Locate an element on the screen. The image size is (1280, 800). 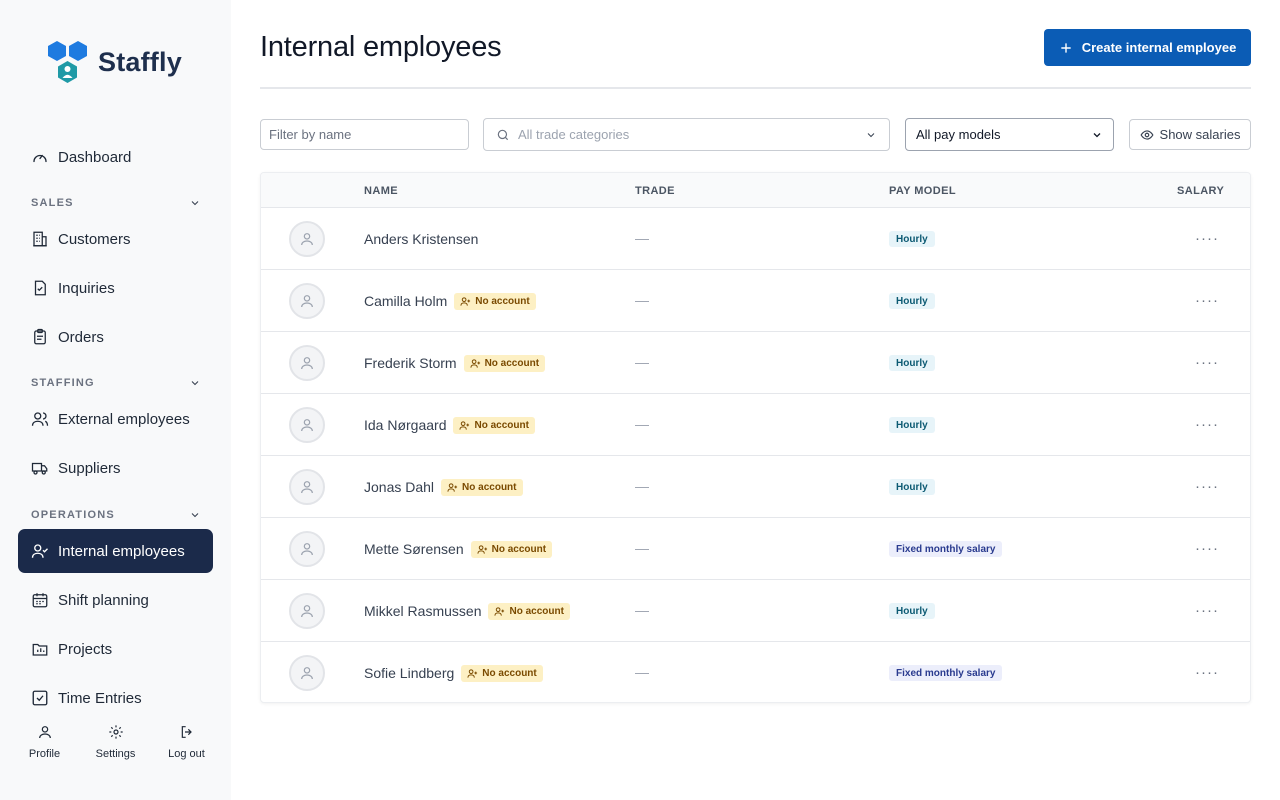
profile-button: Profile is located at coordinates (44, 742).